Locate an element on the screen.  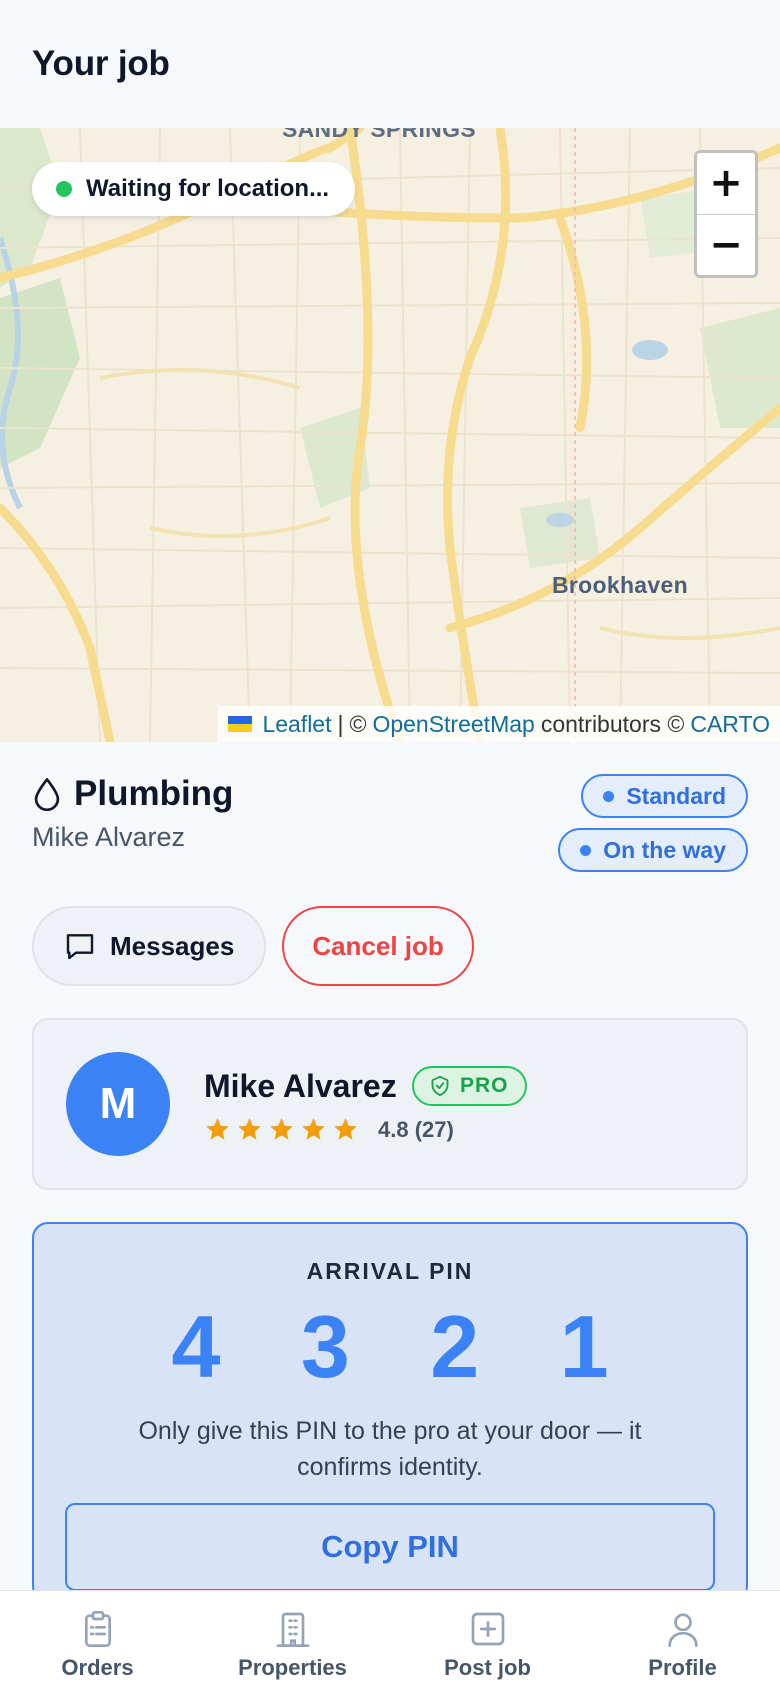
messages-button-label: Messages is located at coordinates (172, 945).